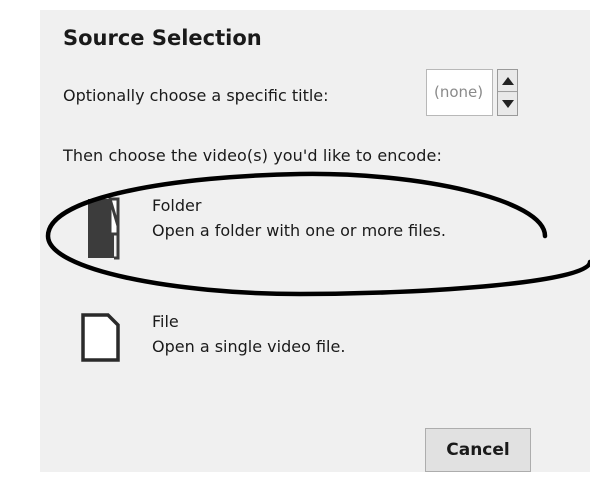 The image size is (590, 499). I want to click on file-option-title: File, so click(165, 321).